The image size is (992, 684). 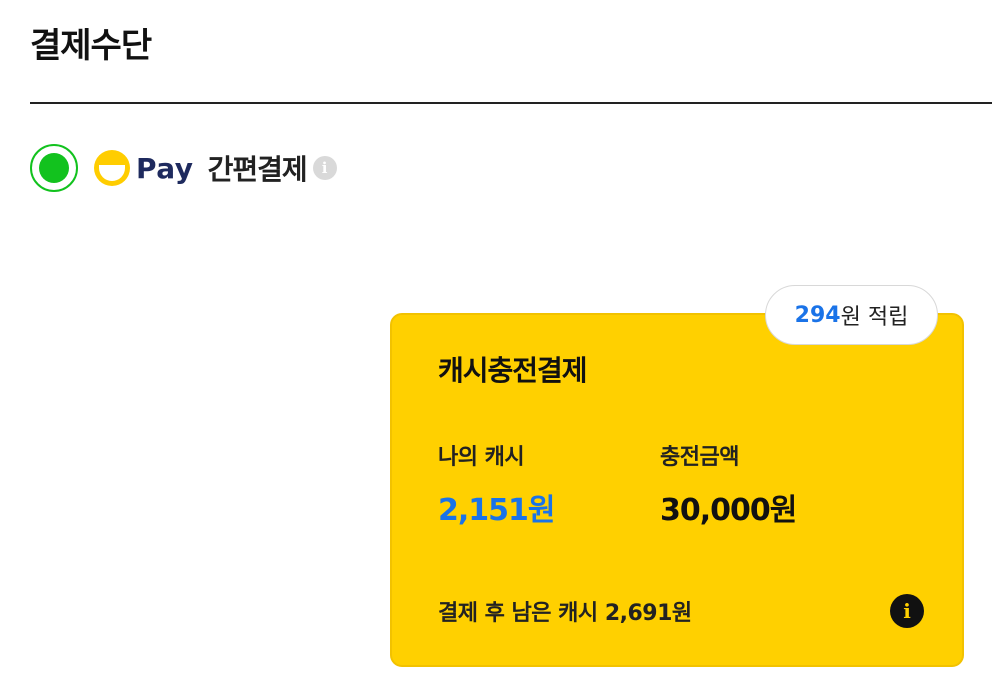 What do you see at coordinates (112, 168) in the screenshot?
I see `pay-brand-icon` at bounding box center [112, 168].